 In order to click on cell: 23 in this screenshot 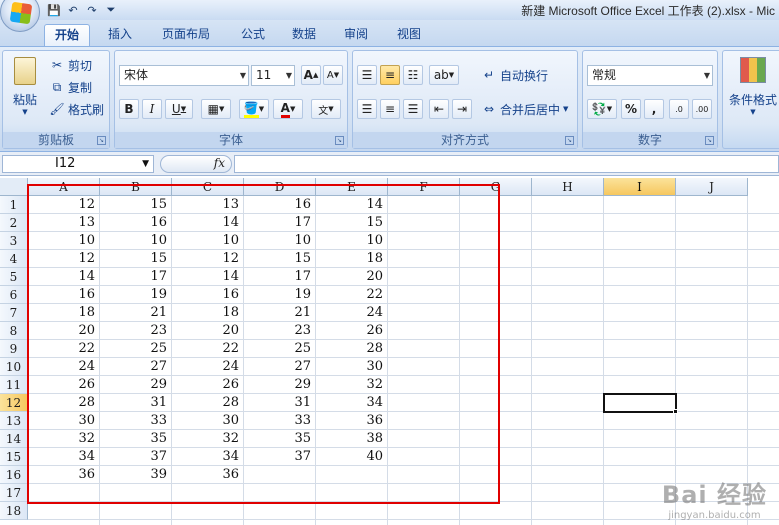, I will do `click(136, 331)`.